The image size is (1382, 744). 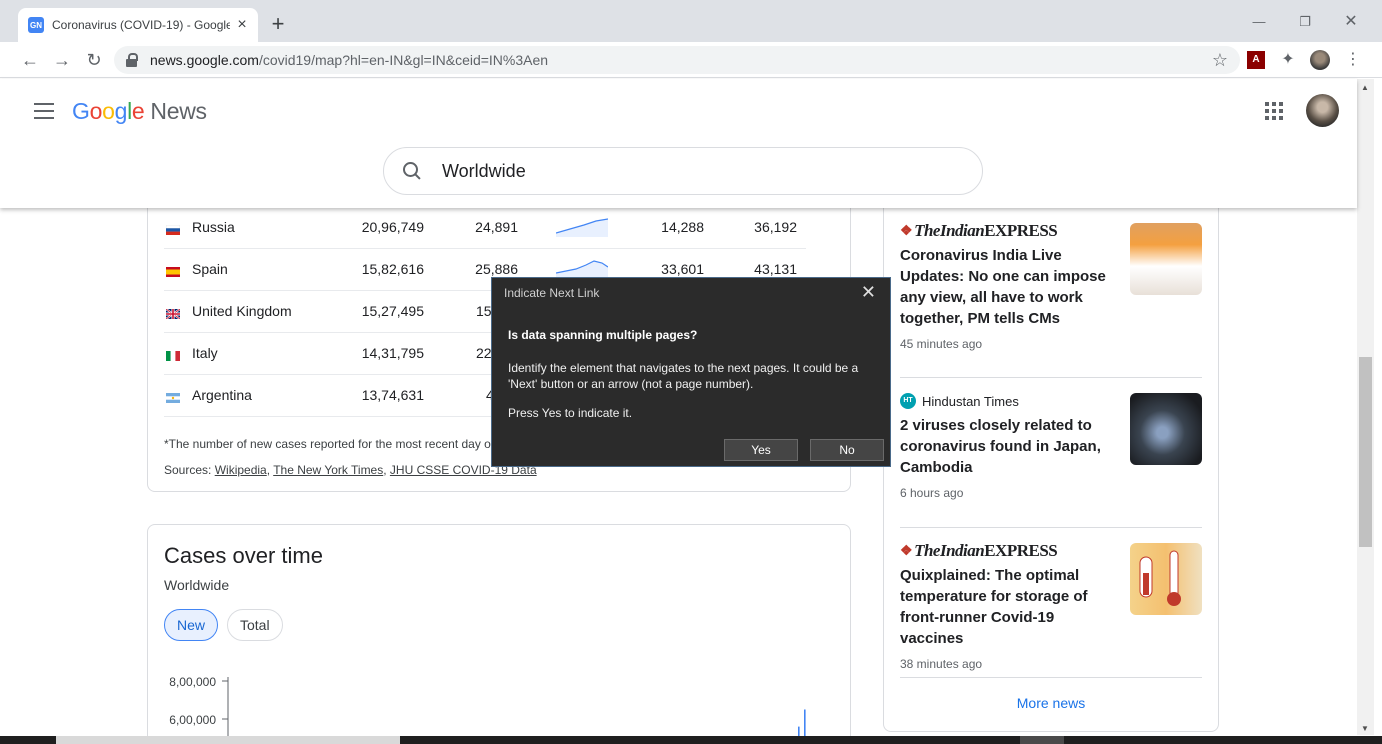 What do you see at coordinates (192, 682) in the screenshot?
I see `y-tick-label: 8,00,000` at bounding box center [192, 682].